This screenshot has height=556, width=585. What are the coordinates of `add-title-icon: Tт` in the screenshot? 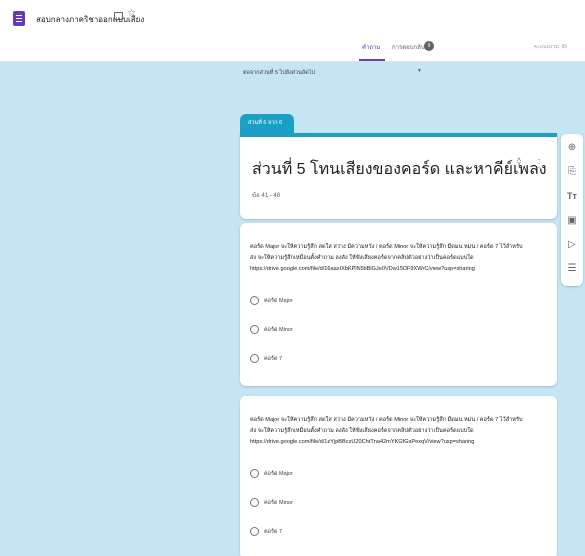 It's located at (572, 196).